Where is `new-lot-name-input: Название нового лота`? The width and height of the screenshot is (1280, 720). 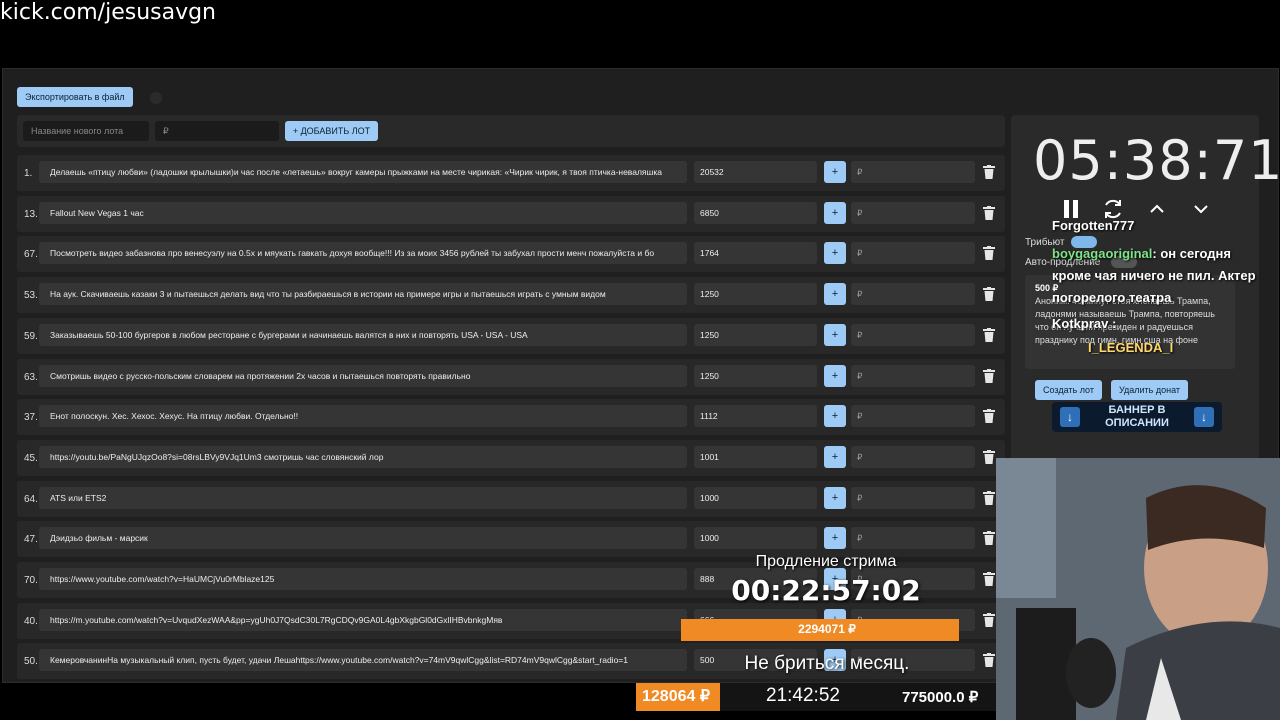
new-lot-name-input: Название нового лота is located at coordinates (86, 131).